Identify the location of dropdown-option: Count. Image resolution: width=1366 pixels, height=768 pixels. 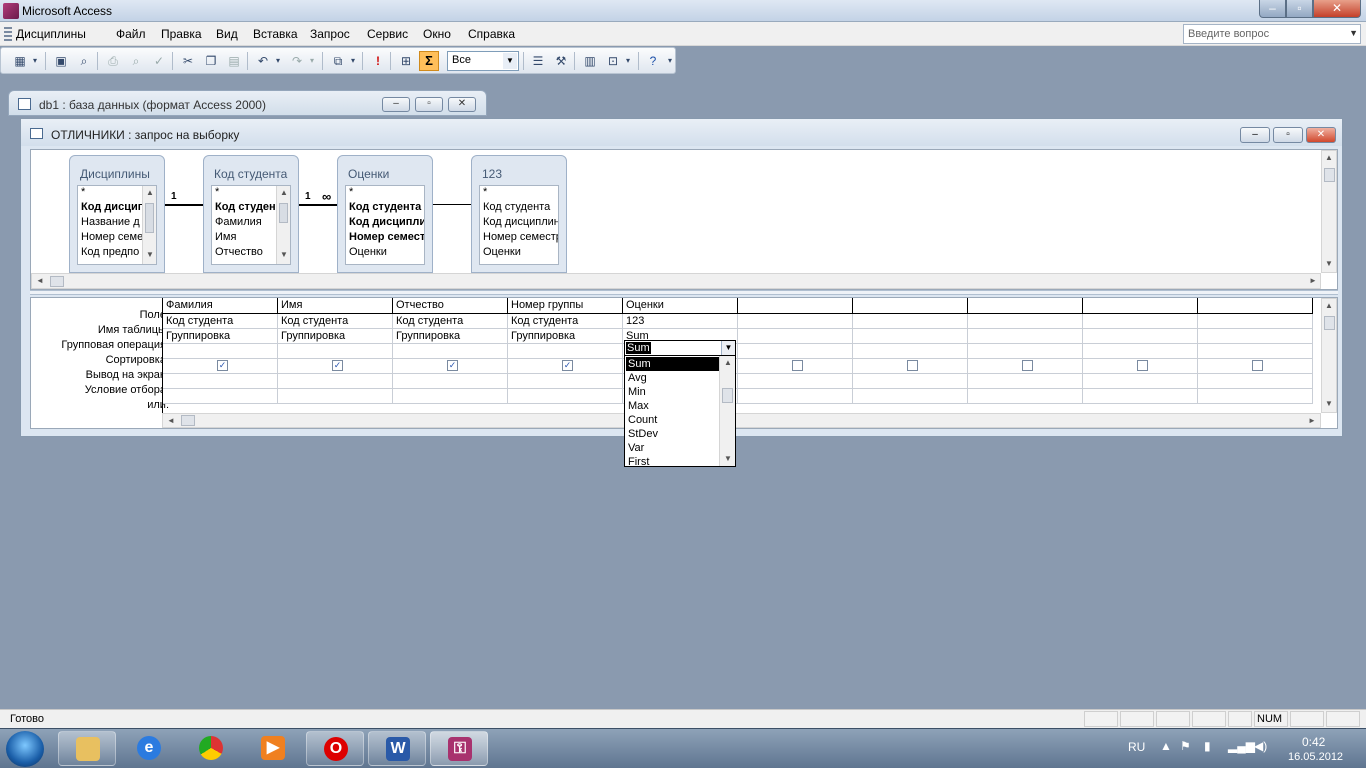
(673, 420).